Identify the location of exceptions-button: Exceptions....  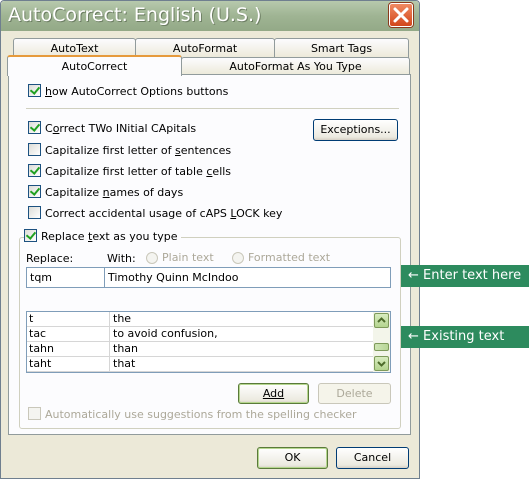
(355, 130).